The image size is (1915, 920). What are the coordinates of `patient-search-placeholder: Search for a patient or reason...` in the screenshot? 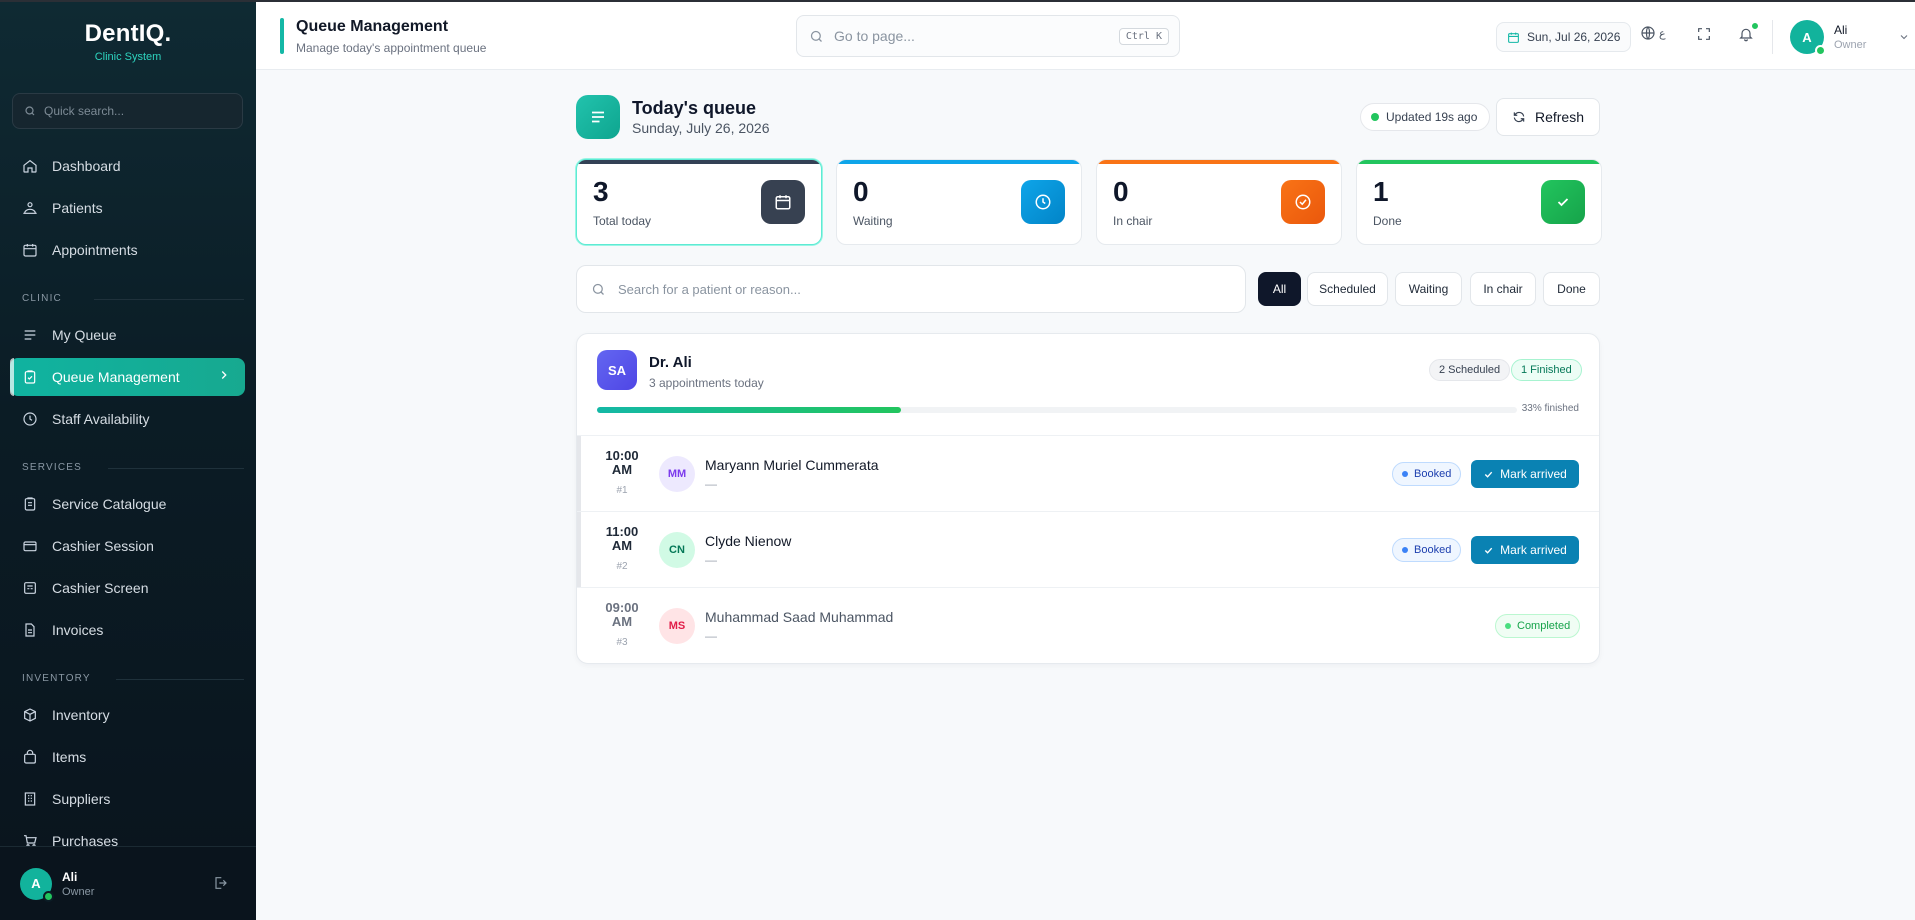 It's located at (709, 289).